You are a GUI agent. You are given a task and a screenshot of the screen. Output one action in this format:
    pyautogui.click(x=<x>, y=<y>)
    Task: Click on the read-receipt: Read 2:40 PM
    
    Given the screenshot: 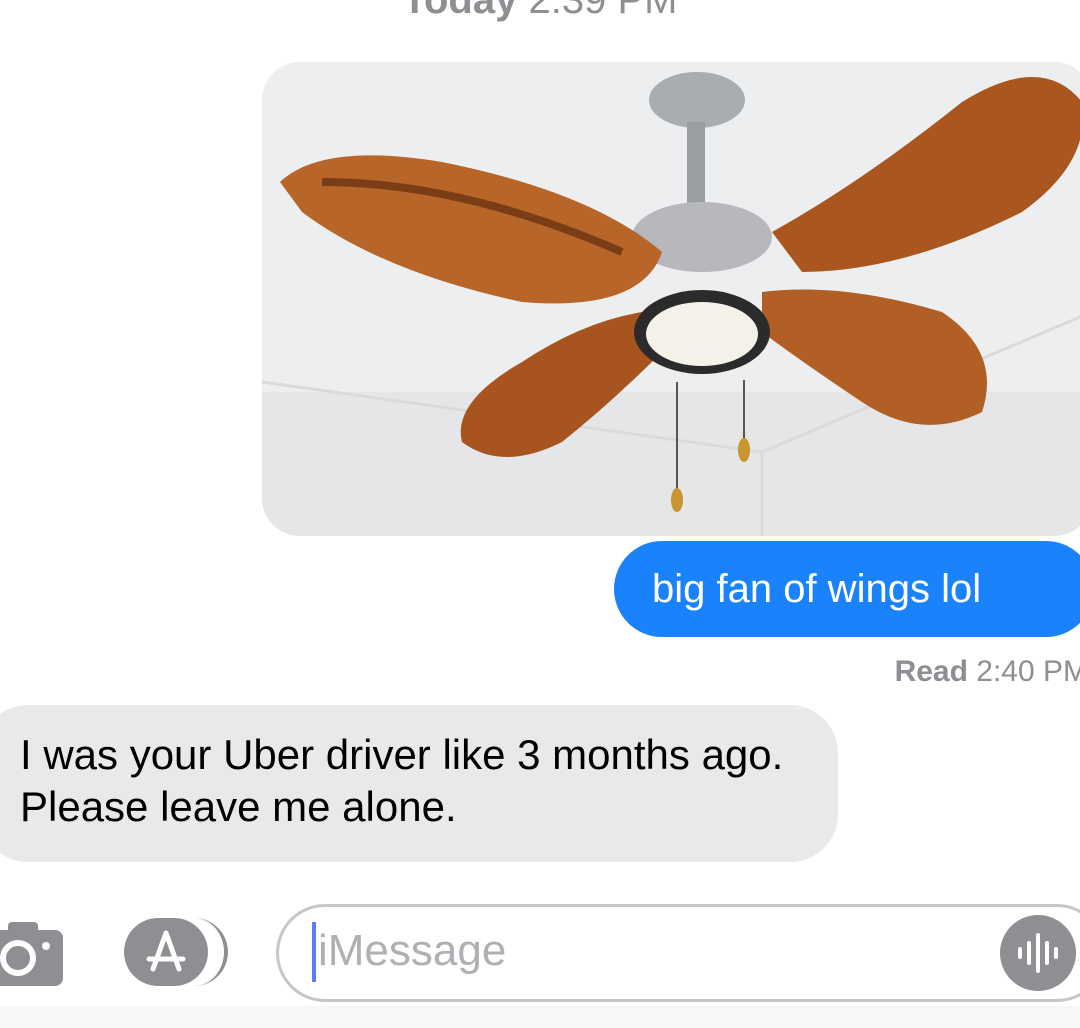 What is the action you would take?
    pyautogui.click(x=987, y=672)
    